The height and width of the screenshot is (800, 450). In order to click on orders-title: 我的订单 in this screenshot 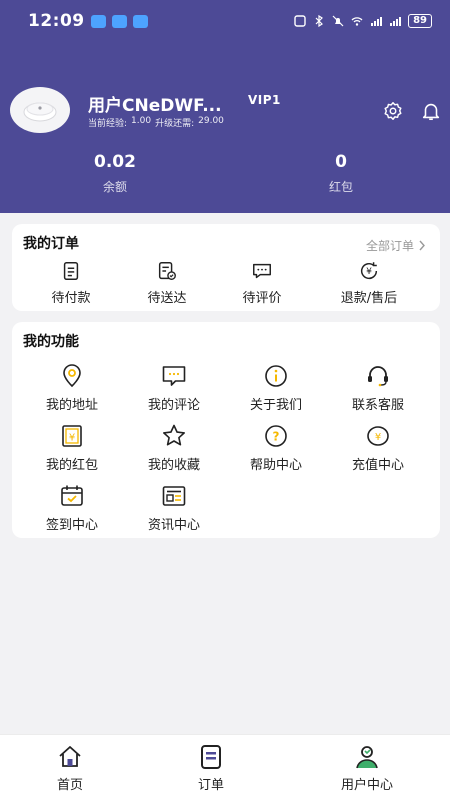, I will do `click(51, 244)`.